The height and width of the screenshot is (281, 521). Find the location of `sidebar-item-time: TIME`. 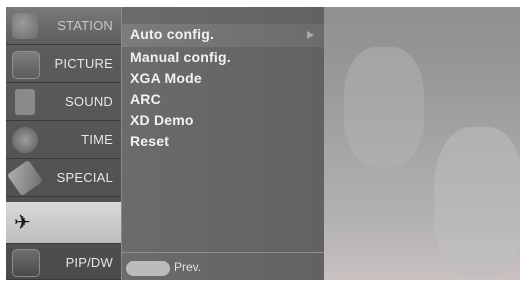

sidebar-item-time: TIME is located at coordinates (63, 140).